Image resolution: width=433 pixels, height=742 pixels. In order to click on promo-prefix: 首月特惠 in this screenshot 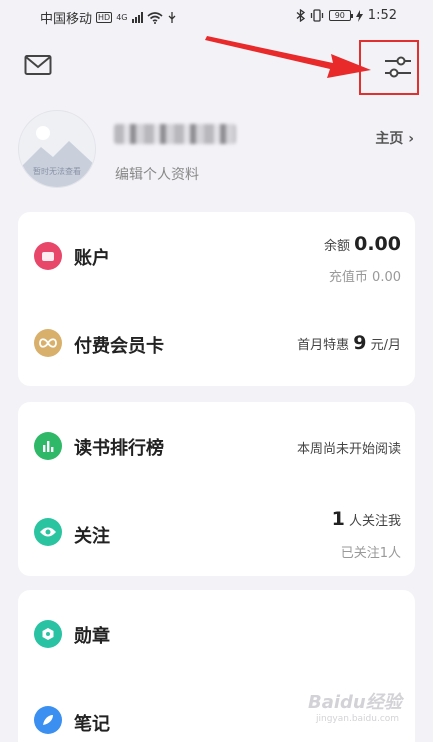, I will do `click(323, 345)`.